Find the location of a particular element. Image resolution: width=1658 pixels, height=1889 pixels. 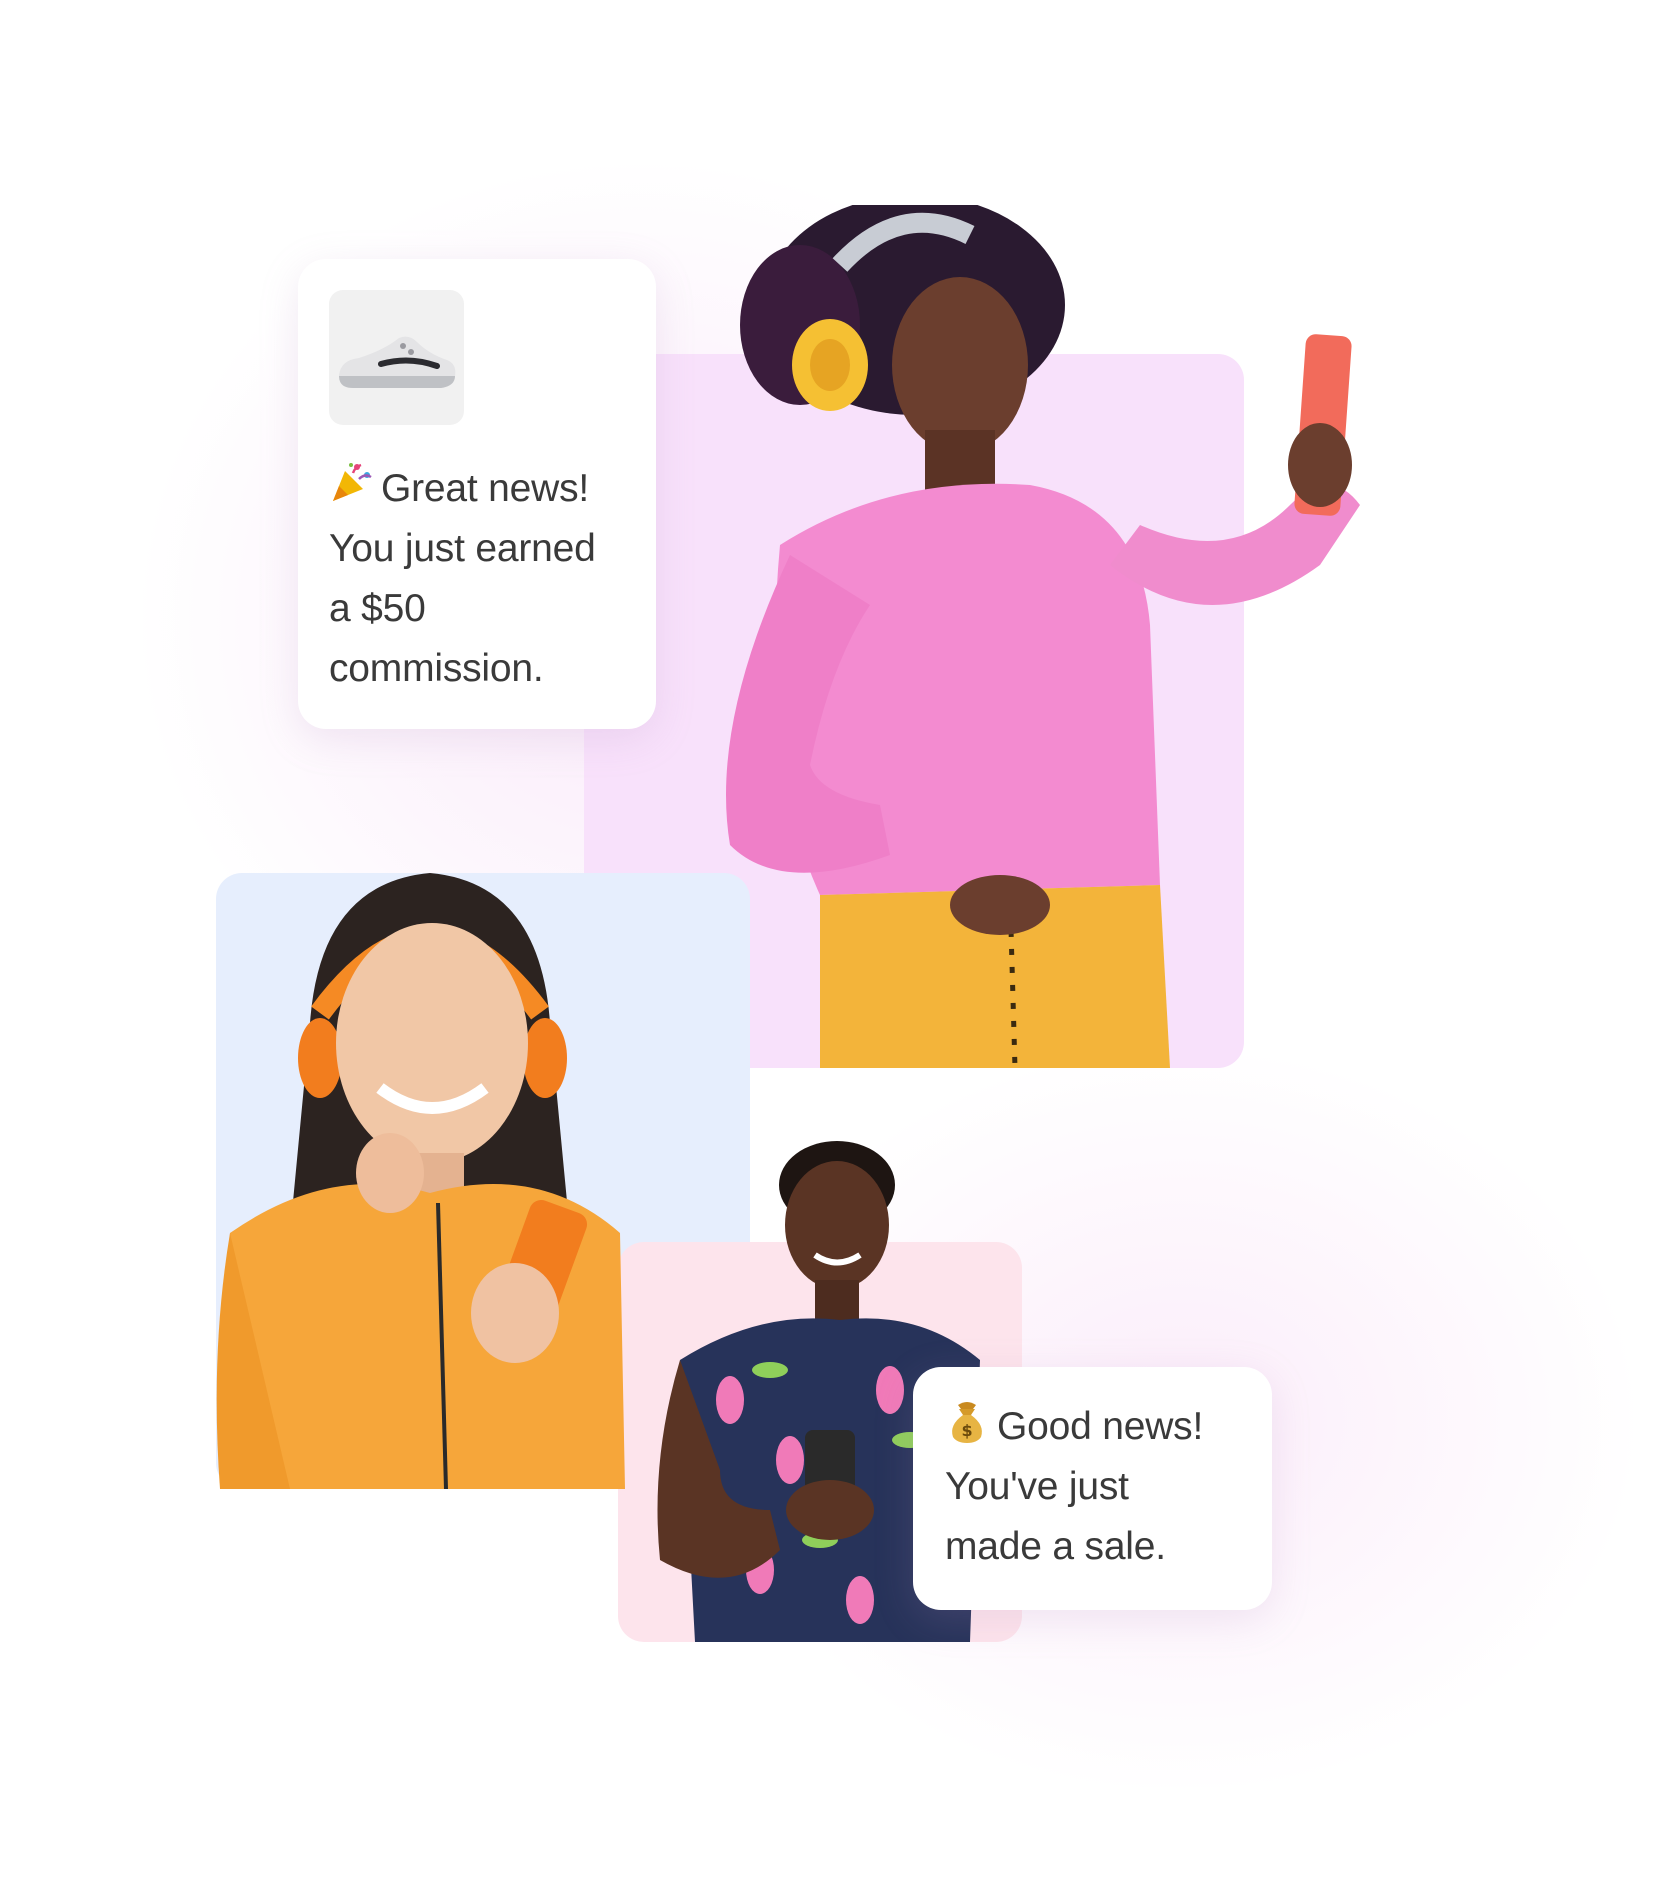

commission-line-1: Great news! is located at coordinates (484, 489).